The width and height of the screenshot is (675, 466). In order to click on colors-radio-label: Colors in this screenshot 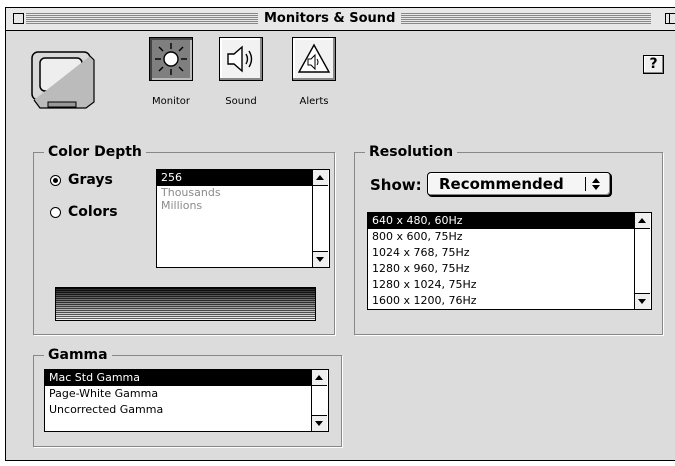, I will do `click(93, 212)`.